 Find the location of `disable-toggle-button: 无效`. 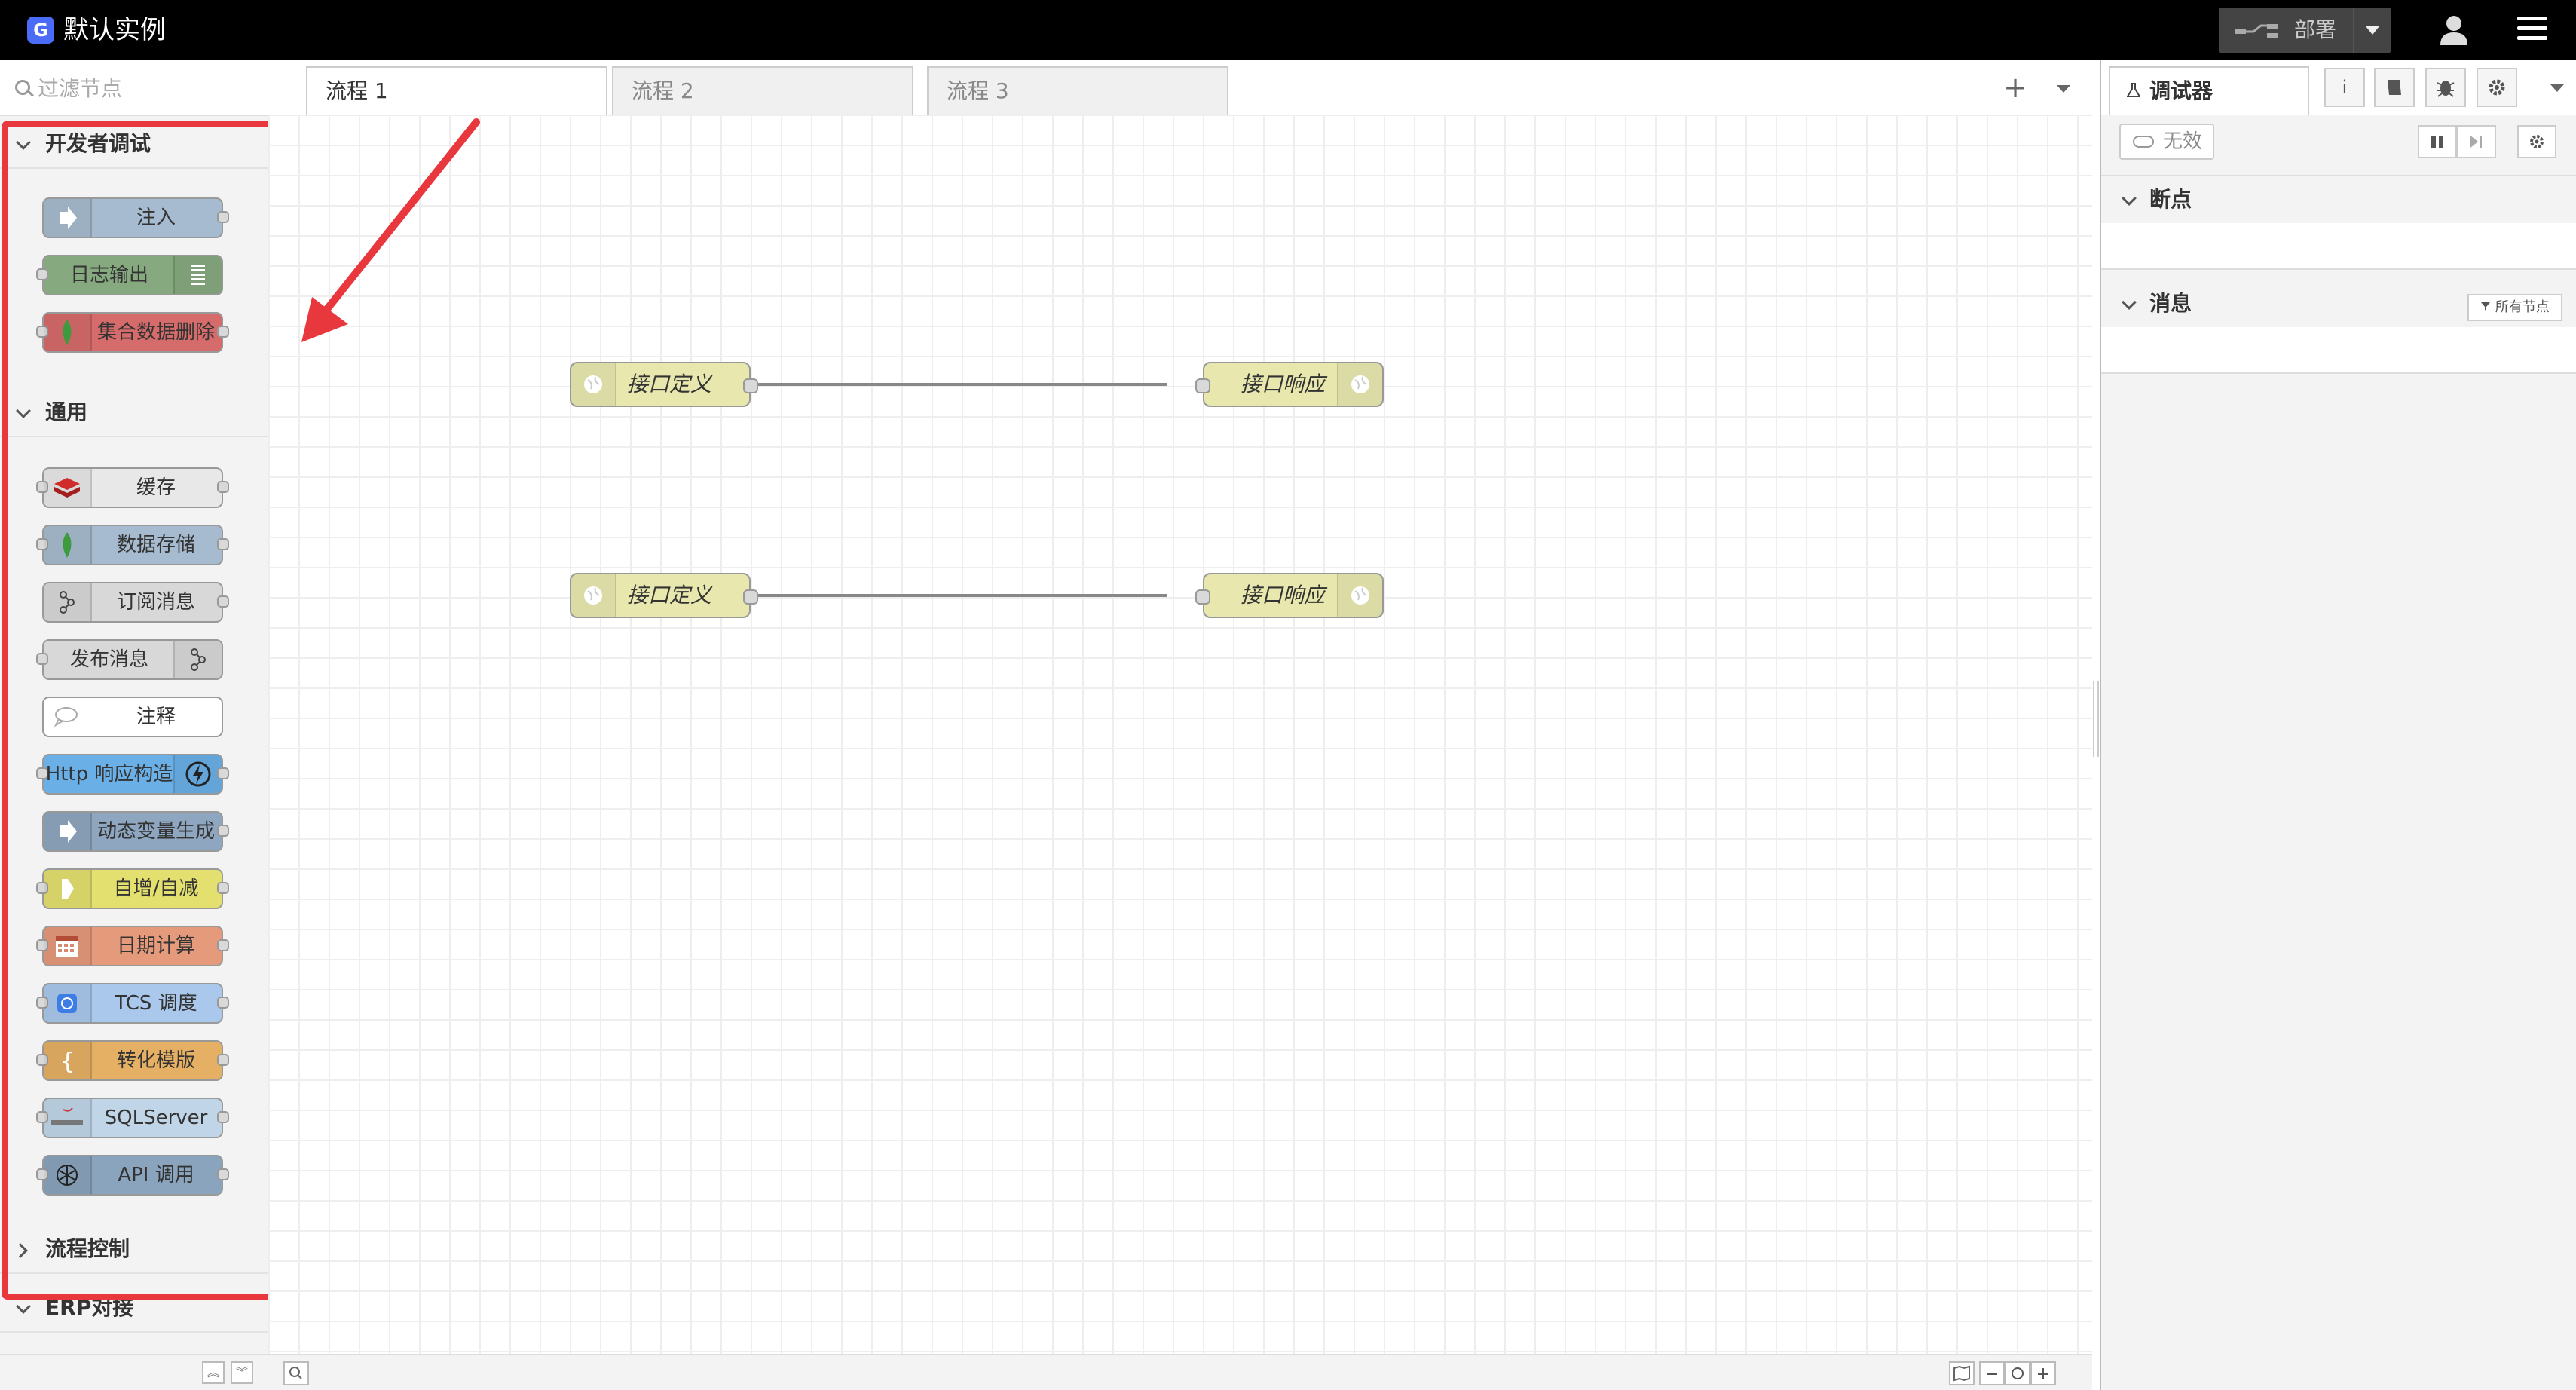

disable-toggle-button: 无效 is located at coordinates (2166, 142).